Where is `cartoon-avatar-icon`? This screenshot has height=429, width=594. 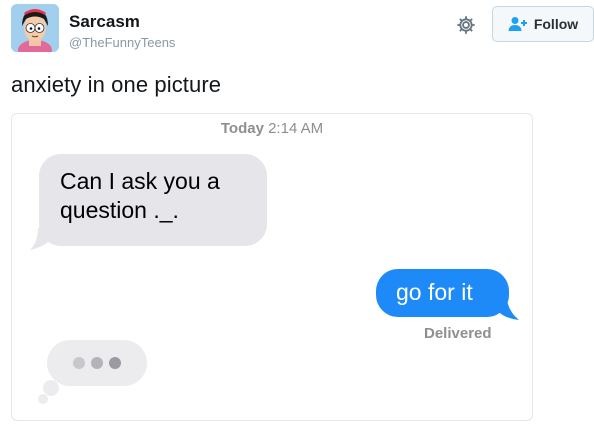
cartoon-avatar-icon is located at coordinates (35, 28).